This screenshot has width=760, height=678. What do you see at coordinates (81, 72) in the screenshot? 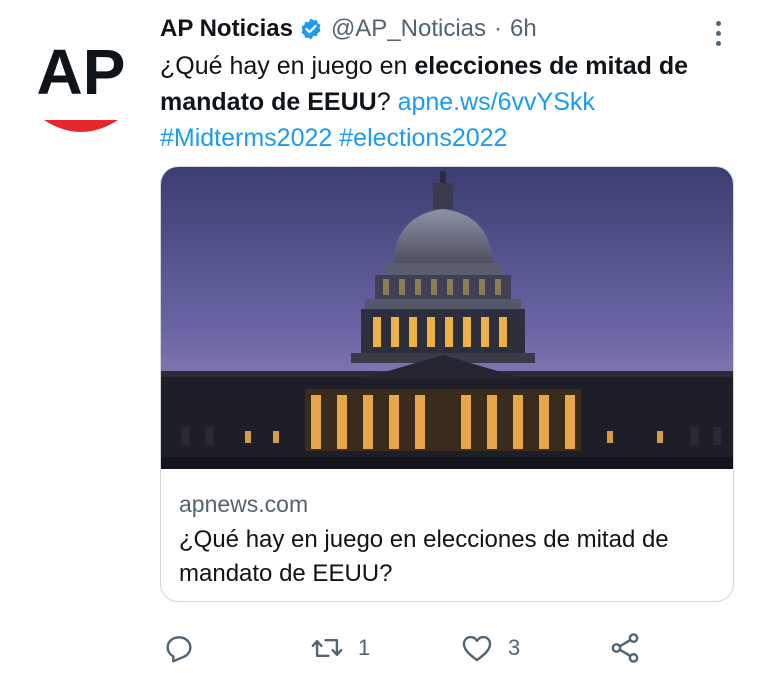
I see `avatar-text: AP` at bounding box center [81, 72].